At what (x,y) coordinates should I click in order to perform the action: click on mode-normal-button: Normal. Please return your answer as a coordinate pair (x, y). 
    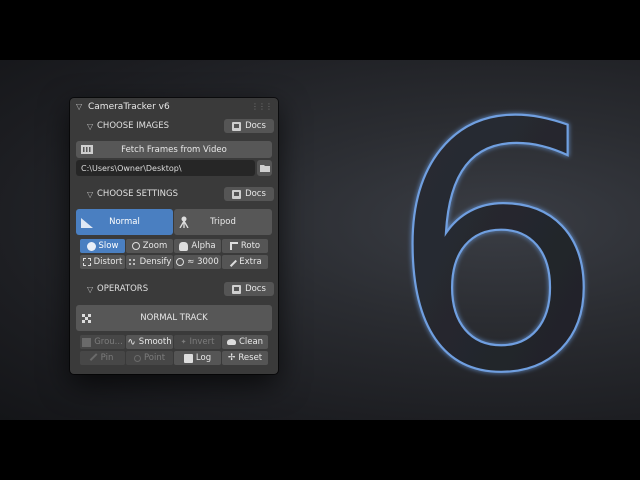
    Looking at the image, I should click on (124, 222).